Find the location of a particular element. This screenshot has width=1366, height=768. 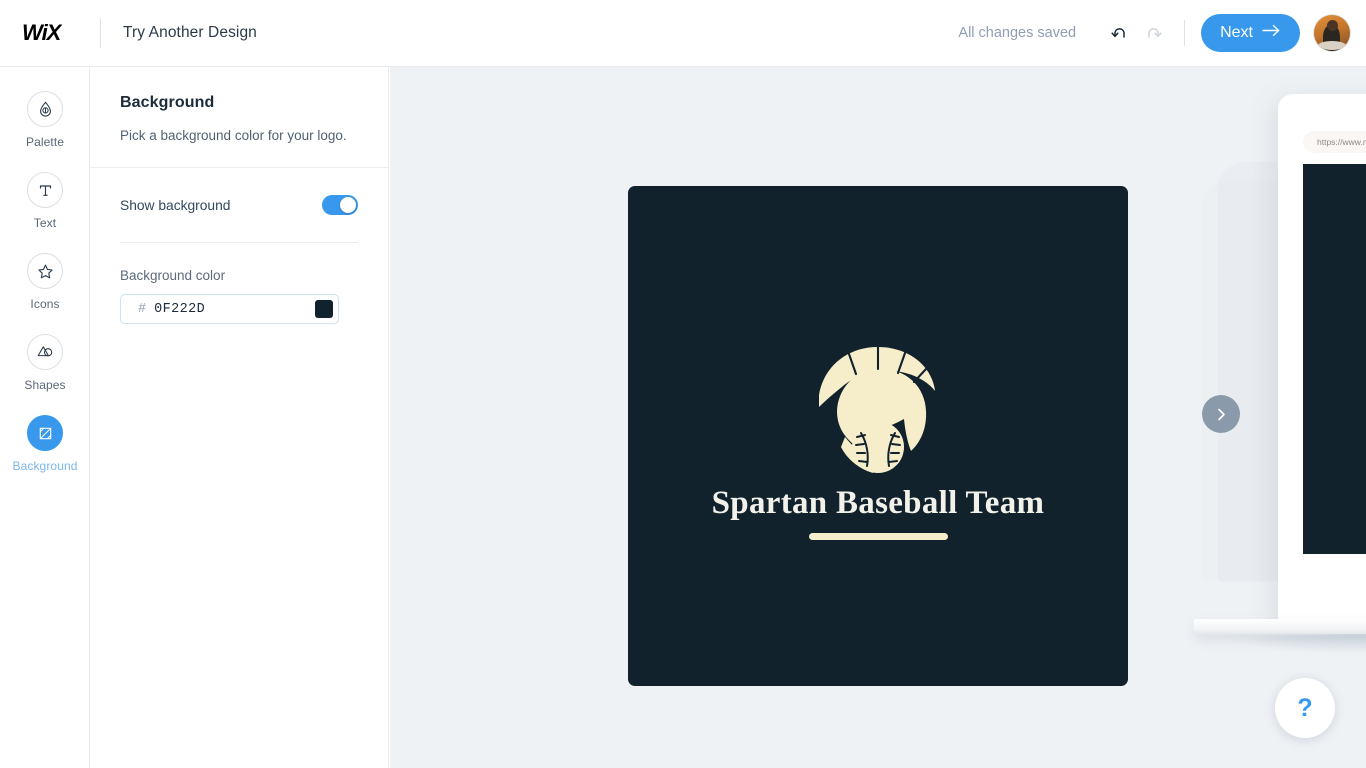

mockup-url-bar: https://www.m is located at coordinates (1334, 142).